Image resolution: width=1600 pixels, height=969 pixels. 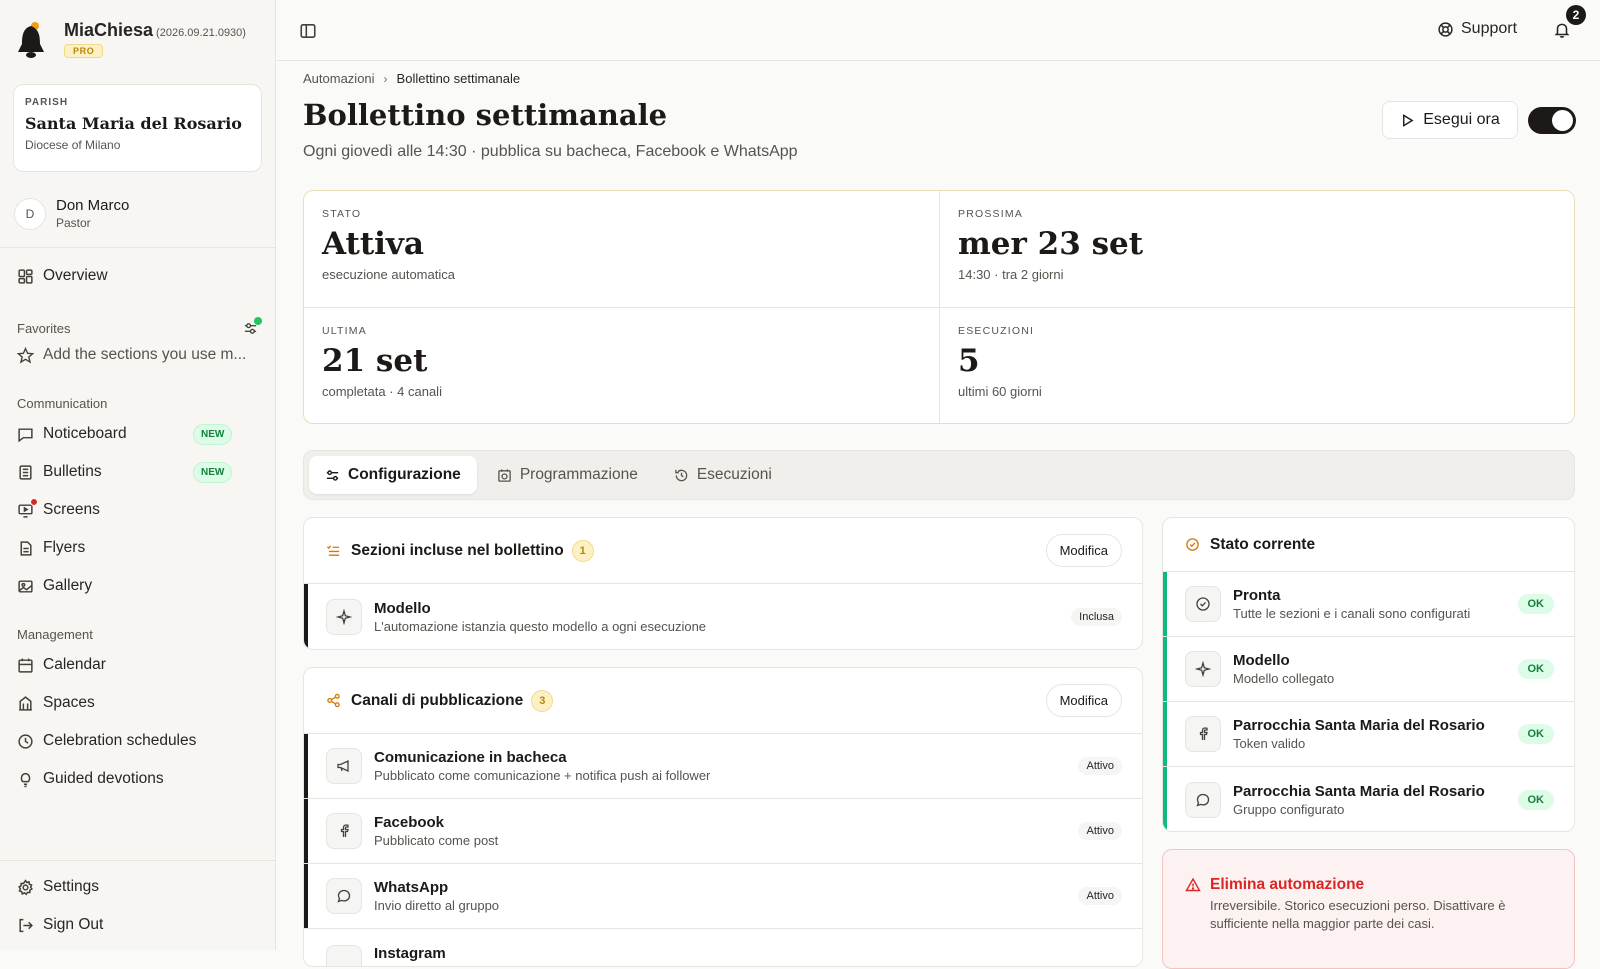 I want to click on history-icon, so click(x=681, y=475).